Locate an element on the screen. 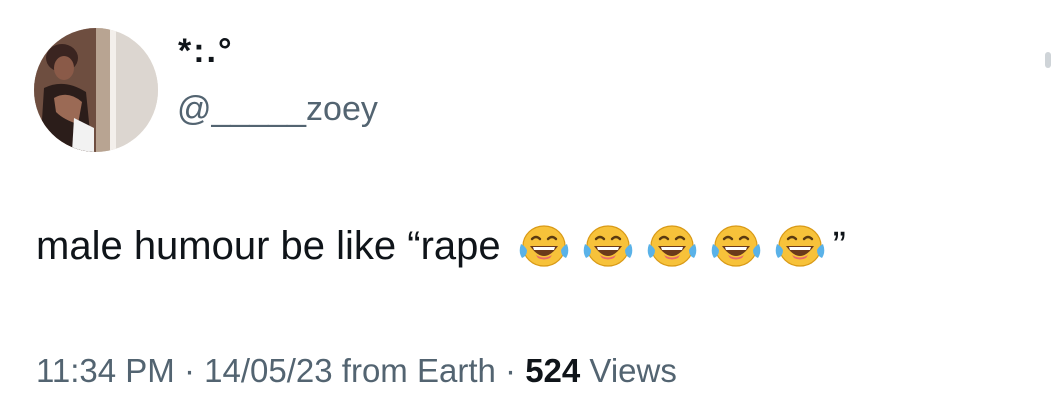  tweet-time: 11:34 PM is located at coordinates (105, 370).